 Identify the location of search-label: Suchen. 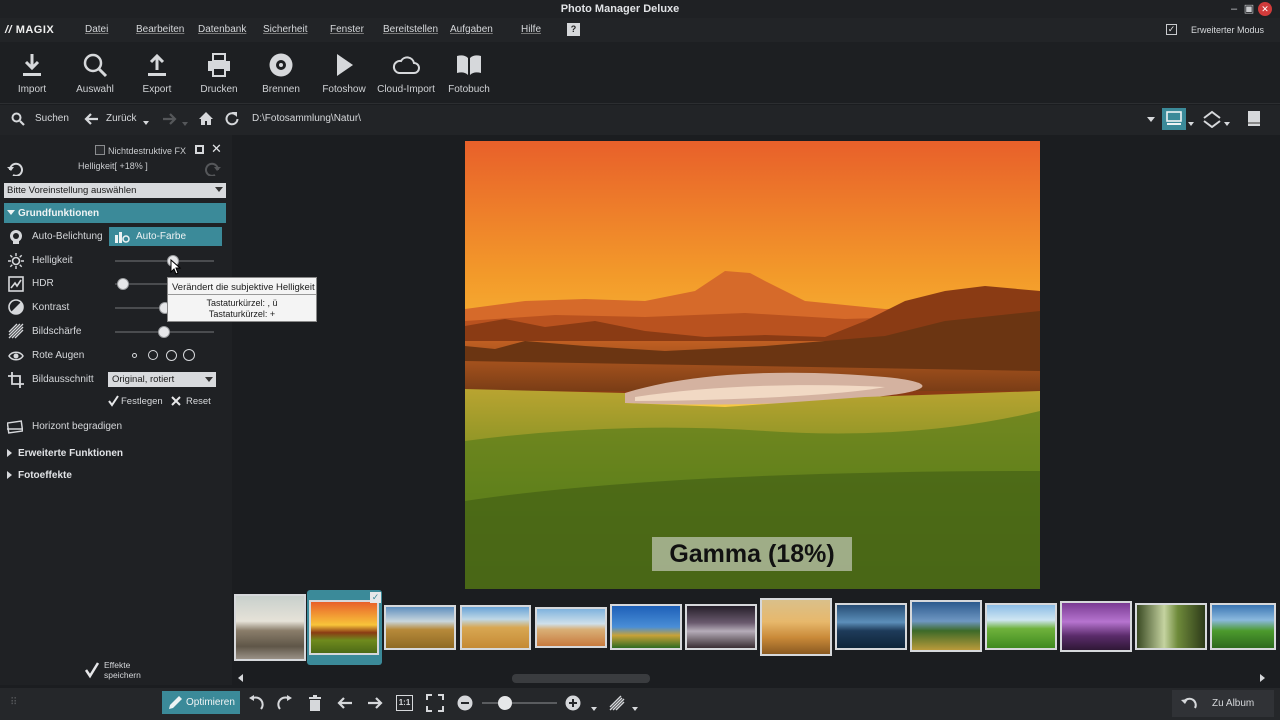
(52, 118).